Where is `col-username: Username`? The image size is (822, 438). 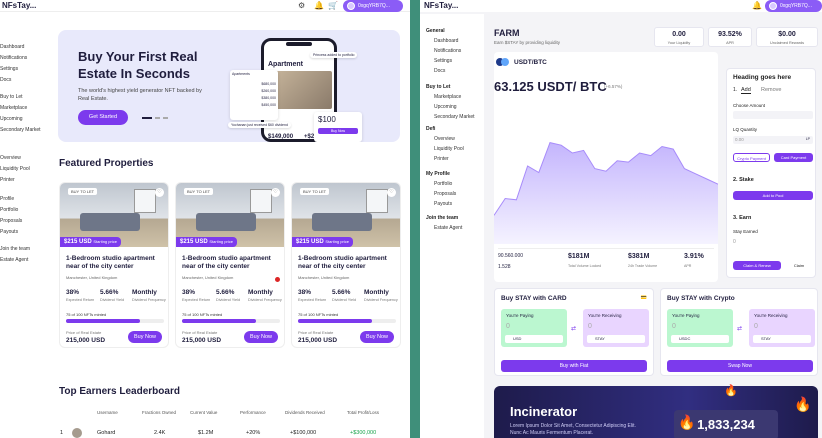
col-username: Username is located at coordinates (107, 412).